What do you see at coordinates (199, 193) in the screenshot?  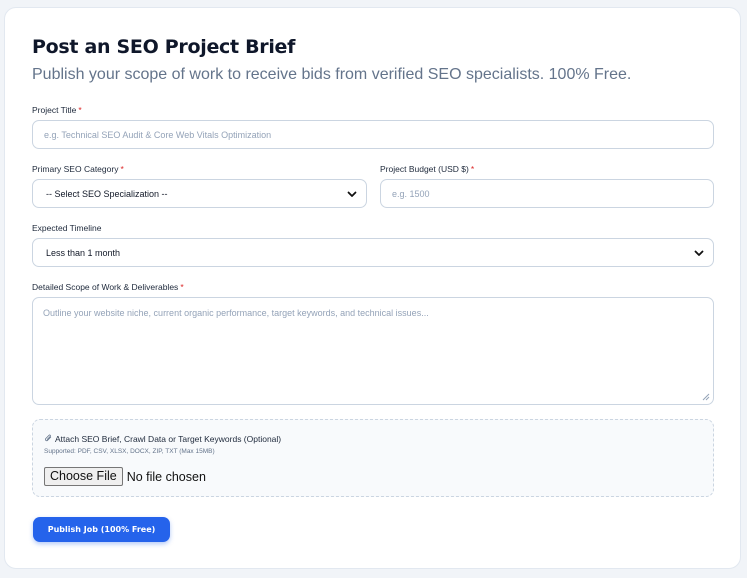 I see `category-select: -- Select SEO Specialization --` at bounding box center [199, 193].